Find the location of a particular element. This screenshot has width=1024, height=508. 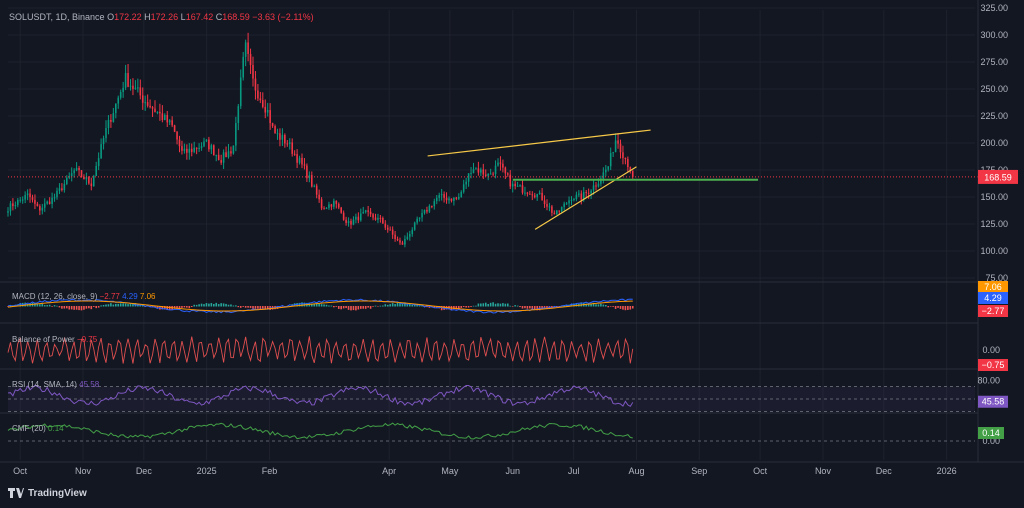

time-tick-label: Jun is located at coordinates (513, 471).